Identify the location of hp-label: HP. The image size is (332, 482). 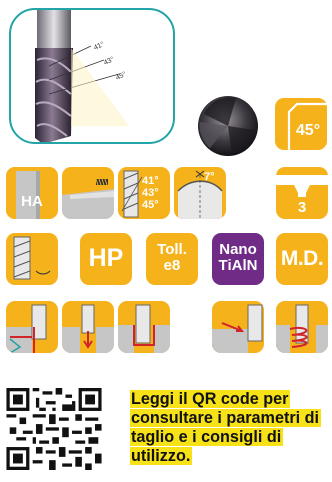
(106, 258).